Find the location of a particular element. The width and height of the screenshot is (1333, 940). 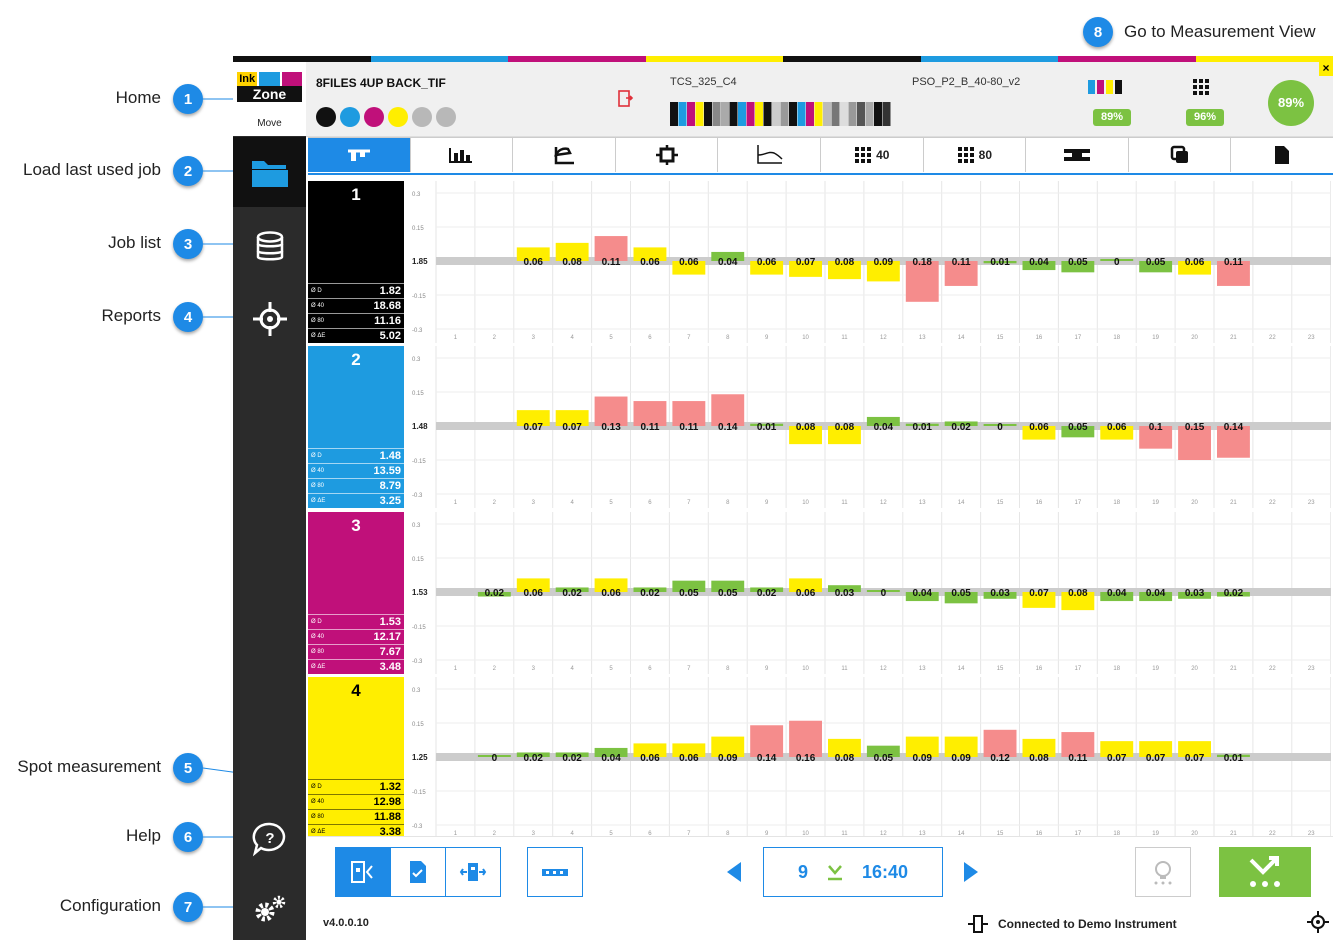

total-score-circle: 89% is located at coordinates (1291, 103).